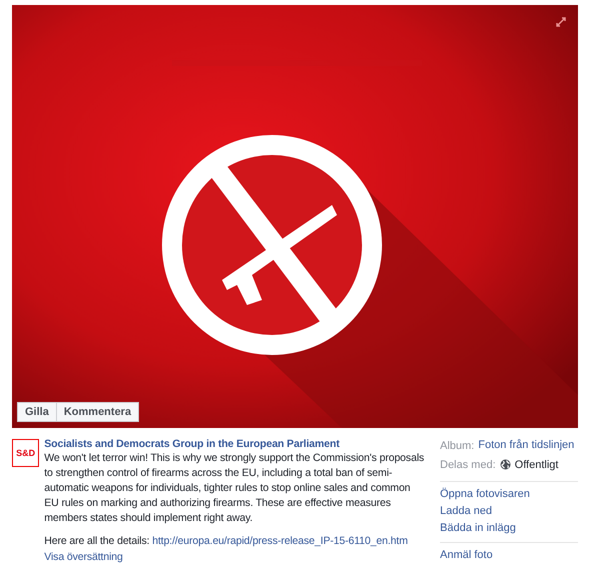 The width and height of the screenshot is (590, 564). Describe the element at coordinates (561, 22) in the screenshot. I see `expand-icon` at that location.